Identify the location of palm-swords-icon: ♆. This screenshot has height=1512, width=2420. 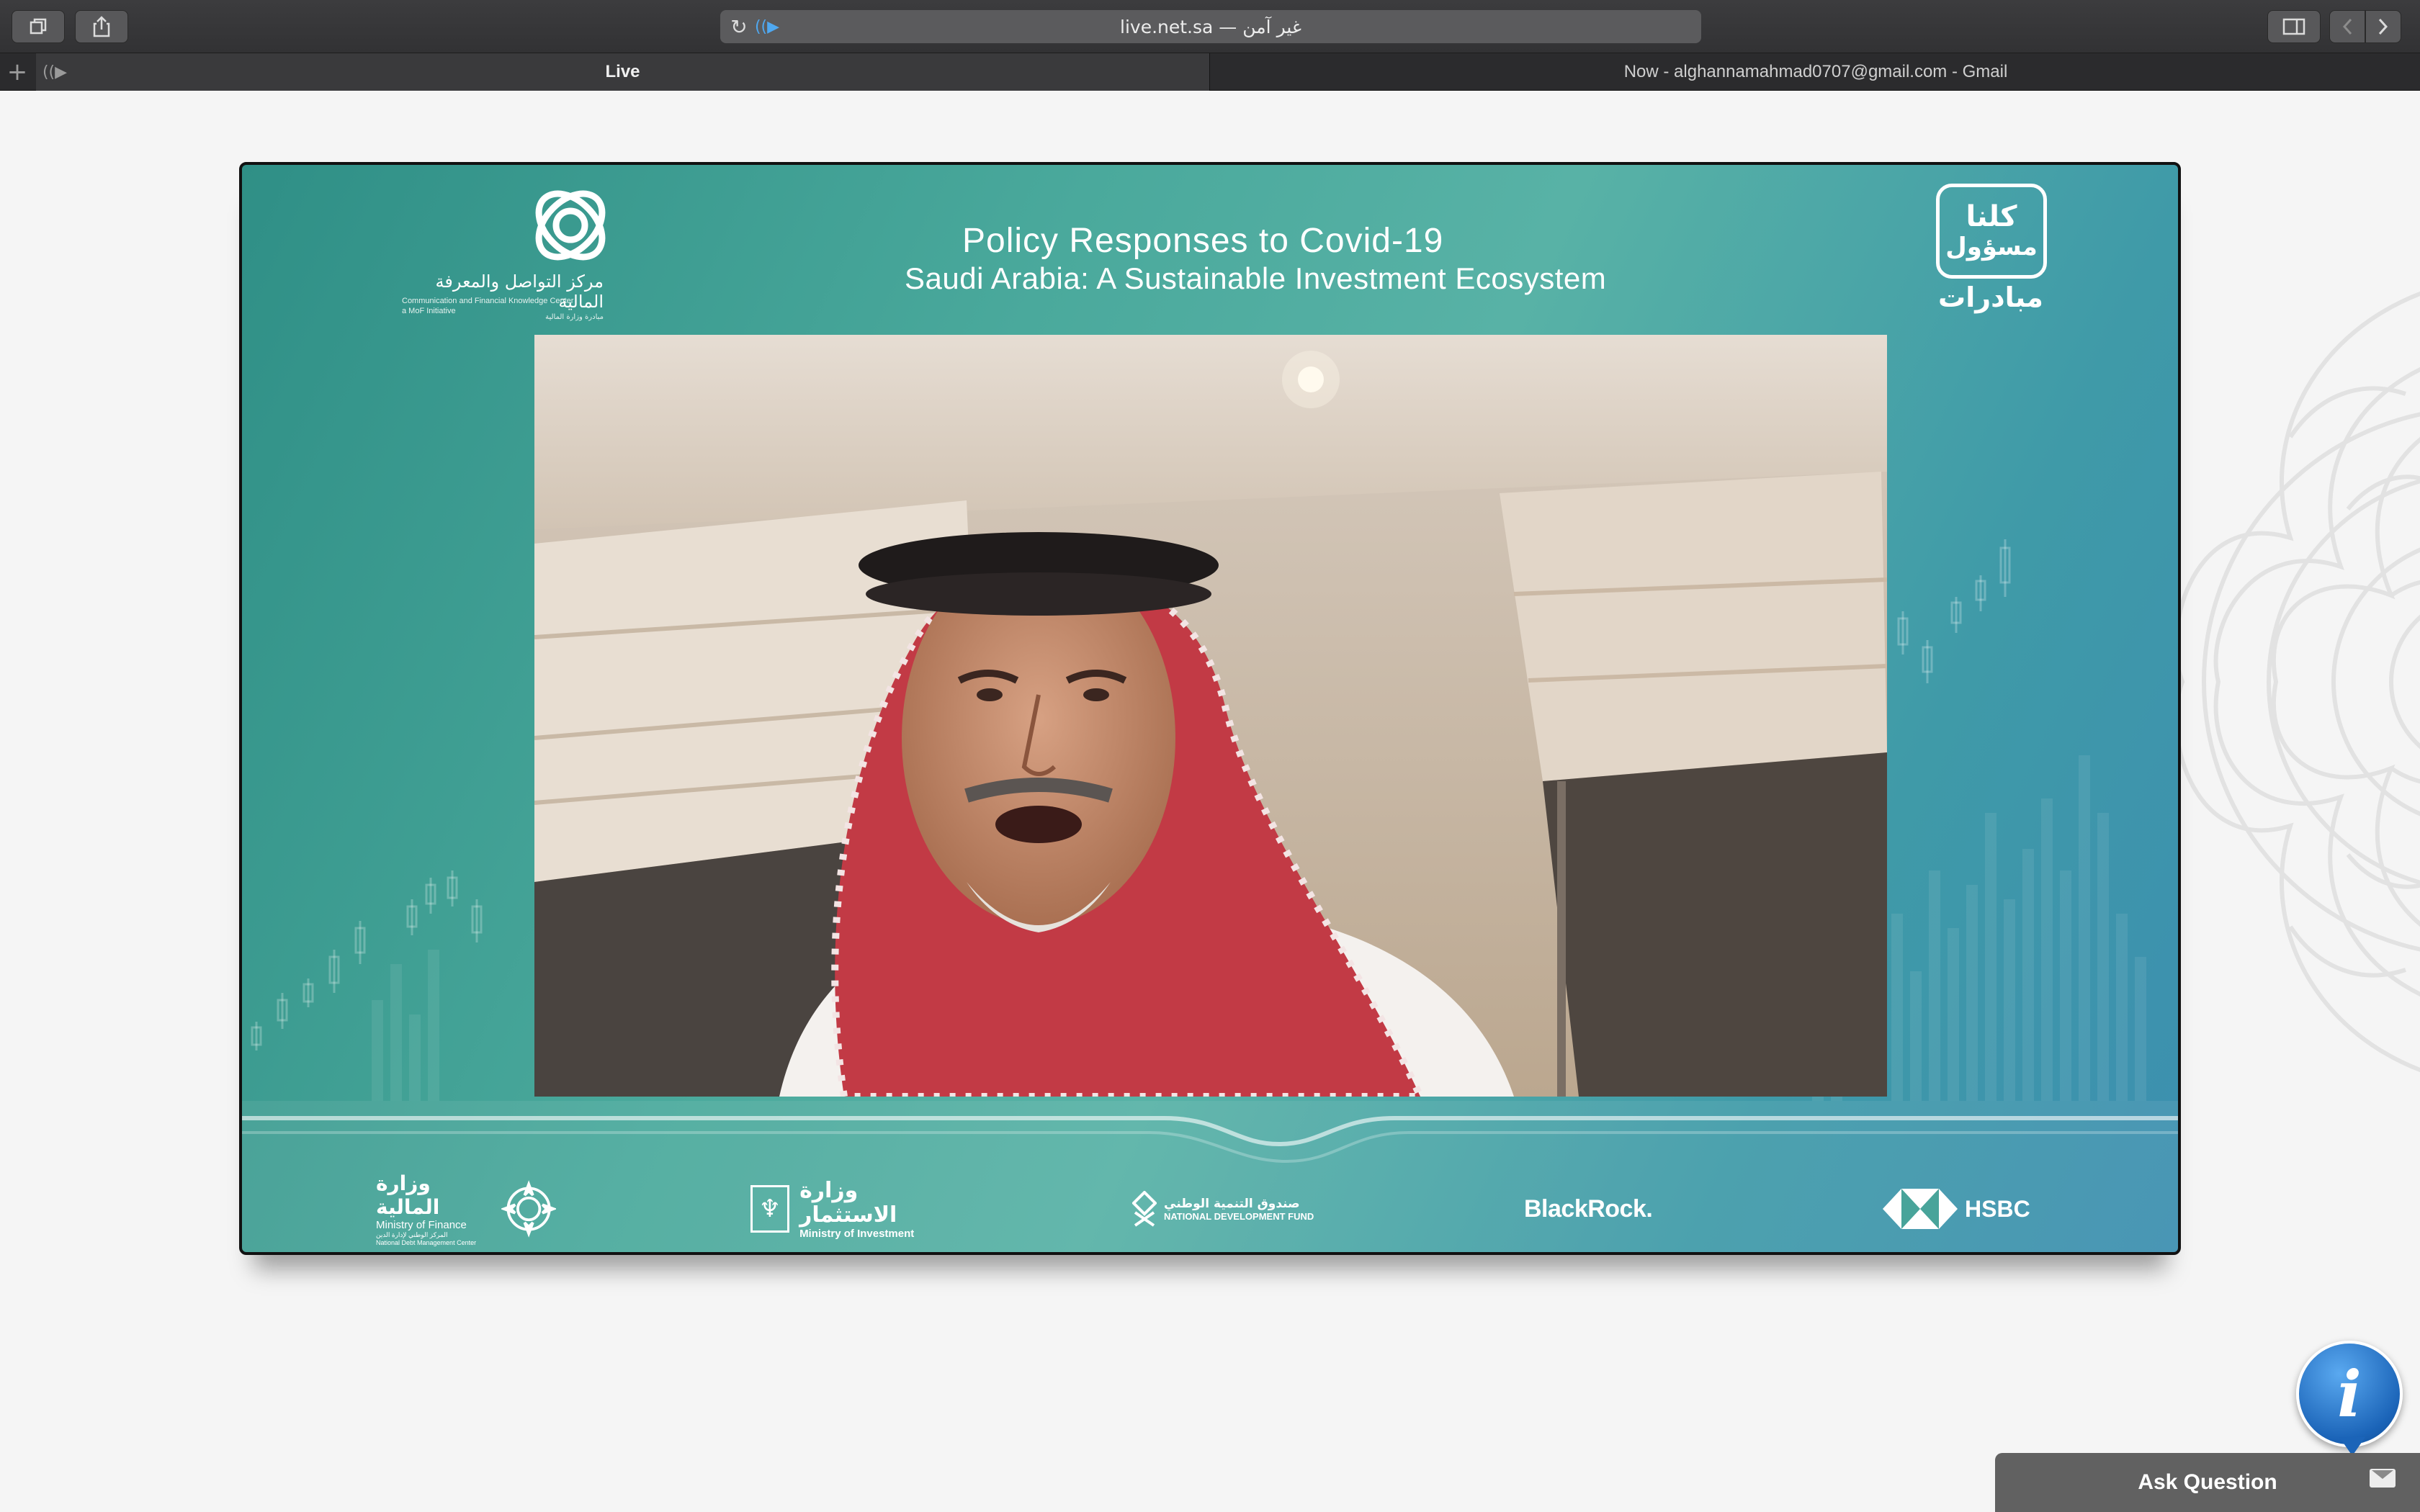
(770, 1209).